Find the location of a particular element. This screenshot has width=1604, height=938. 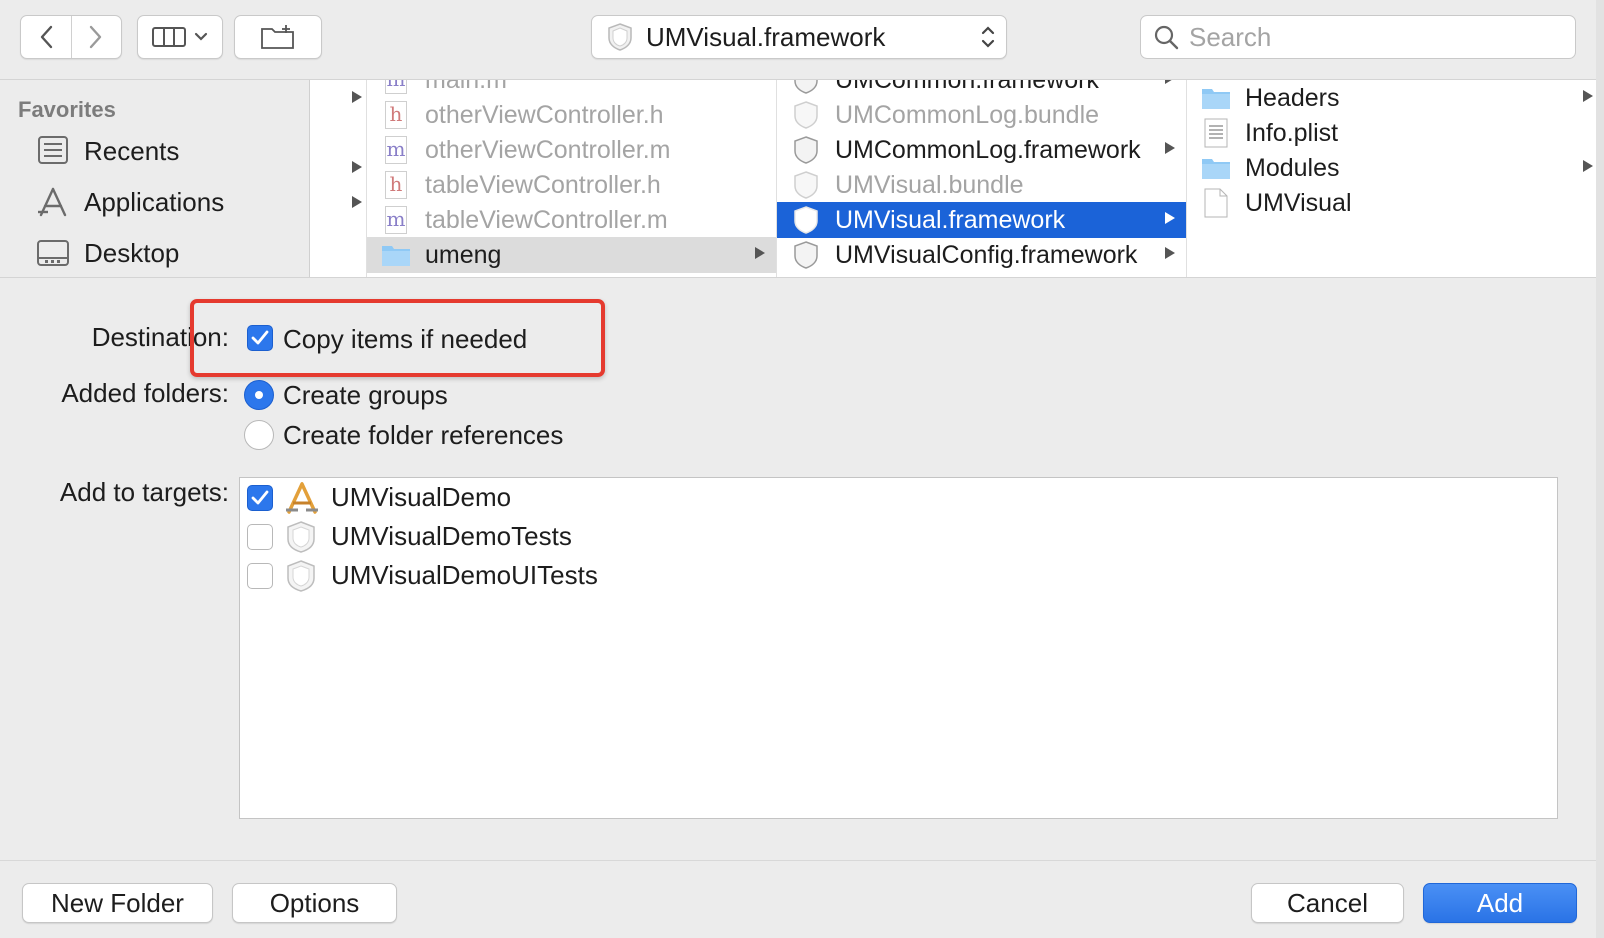

toolbar: UMVisual.framework is located at coordinates (802, 40).